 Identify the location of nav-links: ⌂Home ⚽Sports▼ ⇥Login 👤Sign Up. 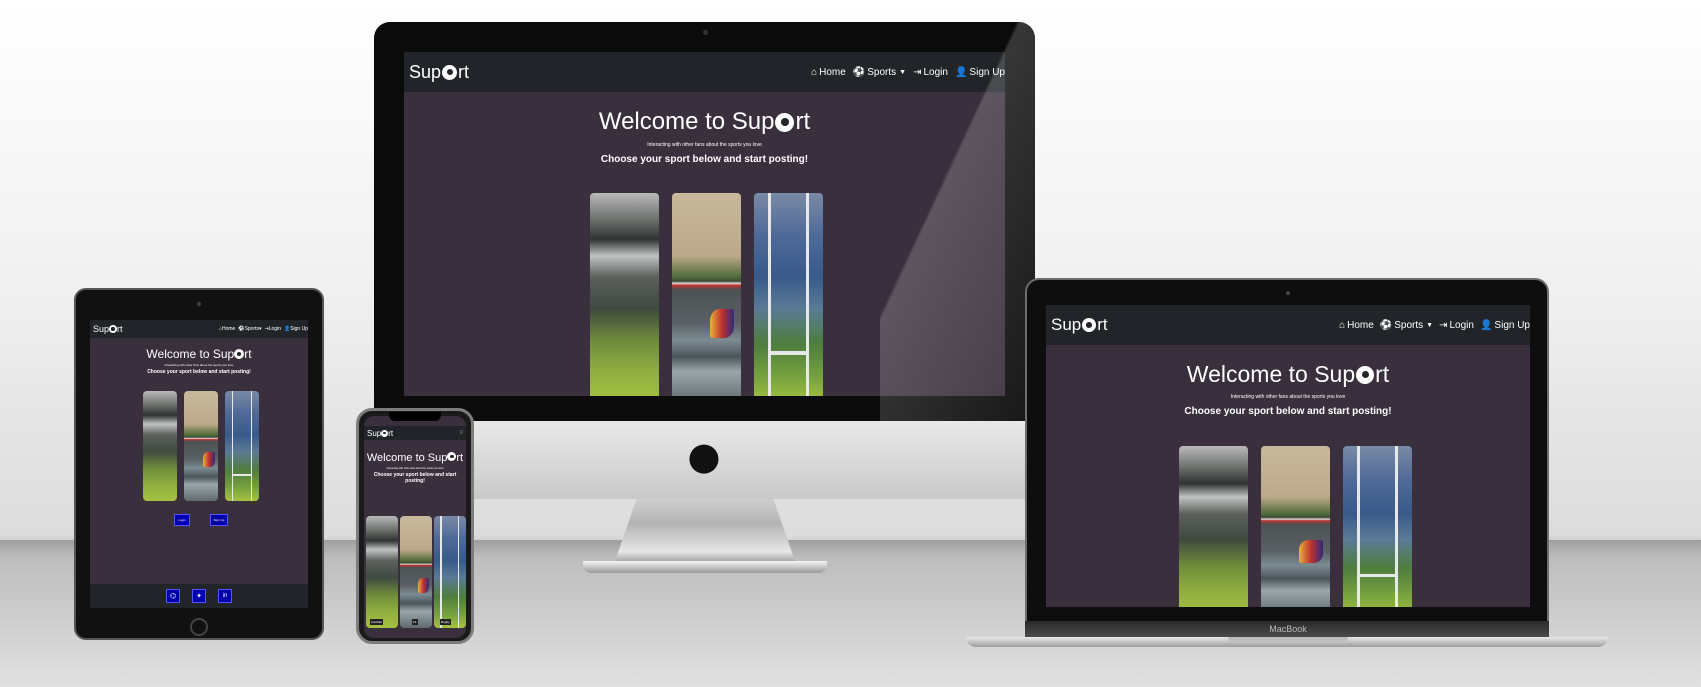
(1434, 325).